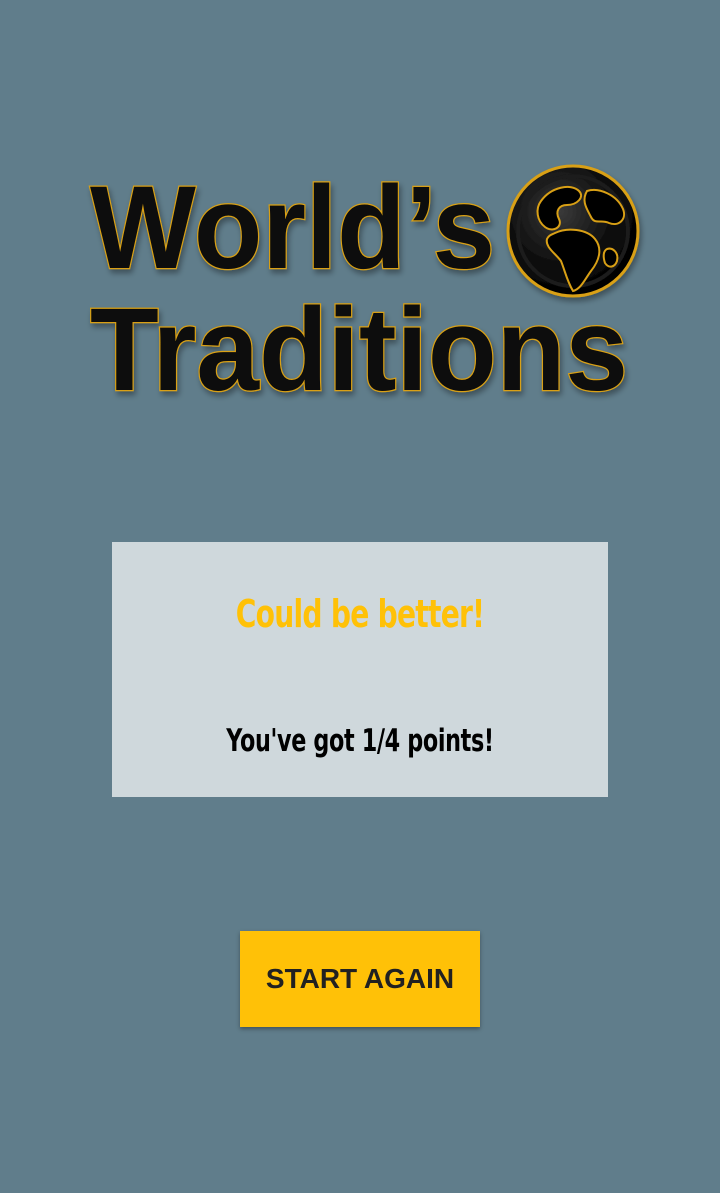  What do you see at coordinates (360, 979) in the screenshot?
I see `start-again-button: START AGAIN` at bounding box center [360, 979].